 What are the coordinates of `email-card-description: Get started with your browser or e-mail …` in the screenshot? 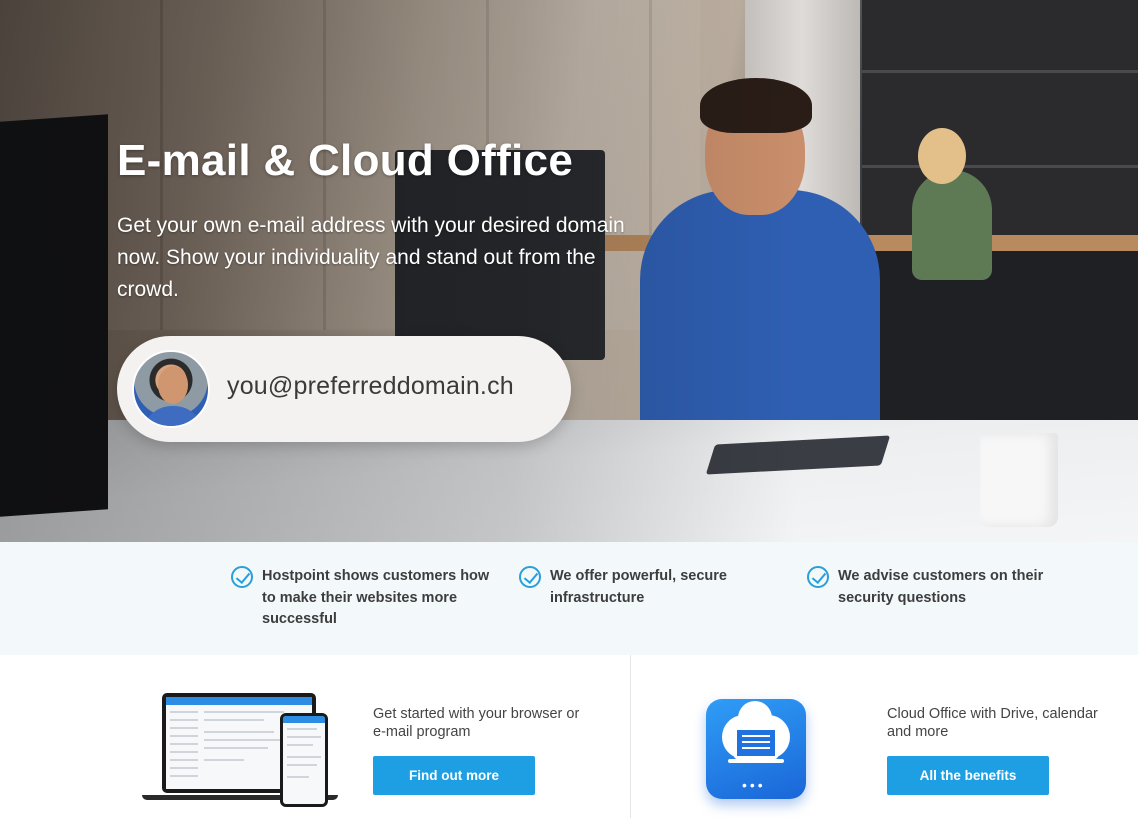 It's located at (476, 723).